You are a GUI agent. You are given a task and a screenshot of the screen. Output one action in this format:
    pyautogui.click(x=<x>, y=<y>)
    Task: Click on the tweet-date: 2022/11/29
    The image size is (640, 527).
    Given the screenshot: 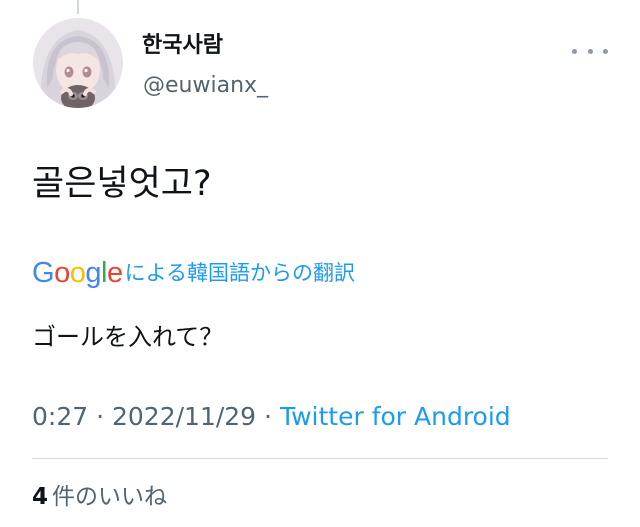 What is the action you would take?
    pyautogui.click(x=184, y=416)
    